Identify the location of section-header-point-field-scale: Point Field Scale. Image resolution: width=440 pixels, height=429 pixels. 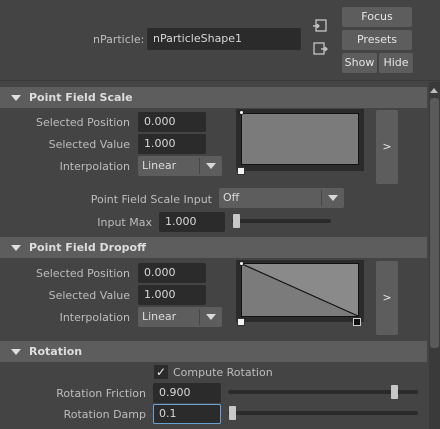
(213, 97).